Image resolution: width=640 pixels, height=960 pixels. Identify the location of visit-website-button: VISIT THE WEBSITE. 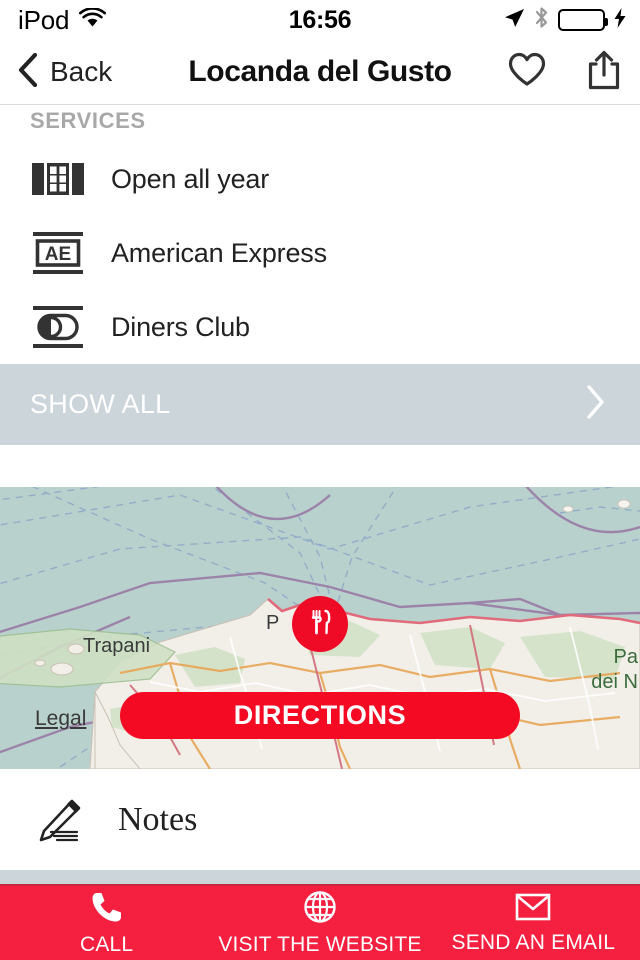
(319, 923).